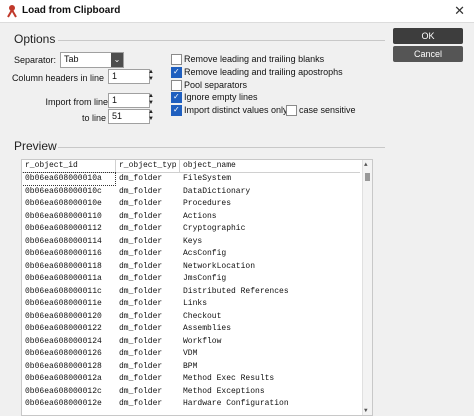  What do you see at coordinates (207, 203) in the screenshot?
I see `table-cell: Procedures` at bounding box center [207, 203].